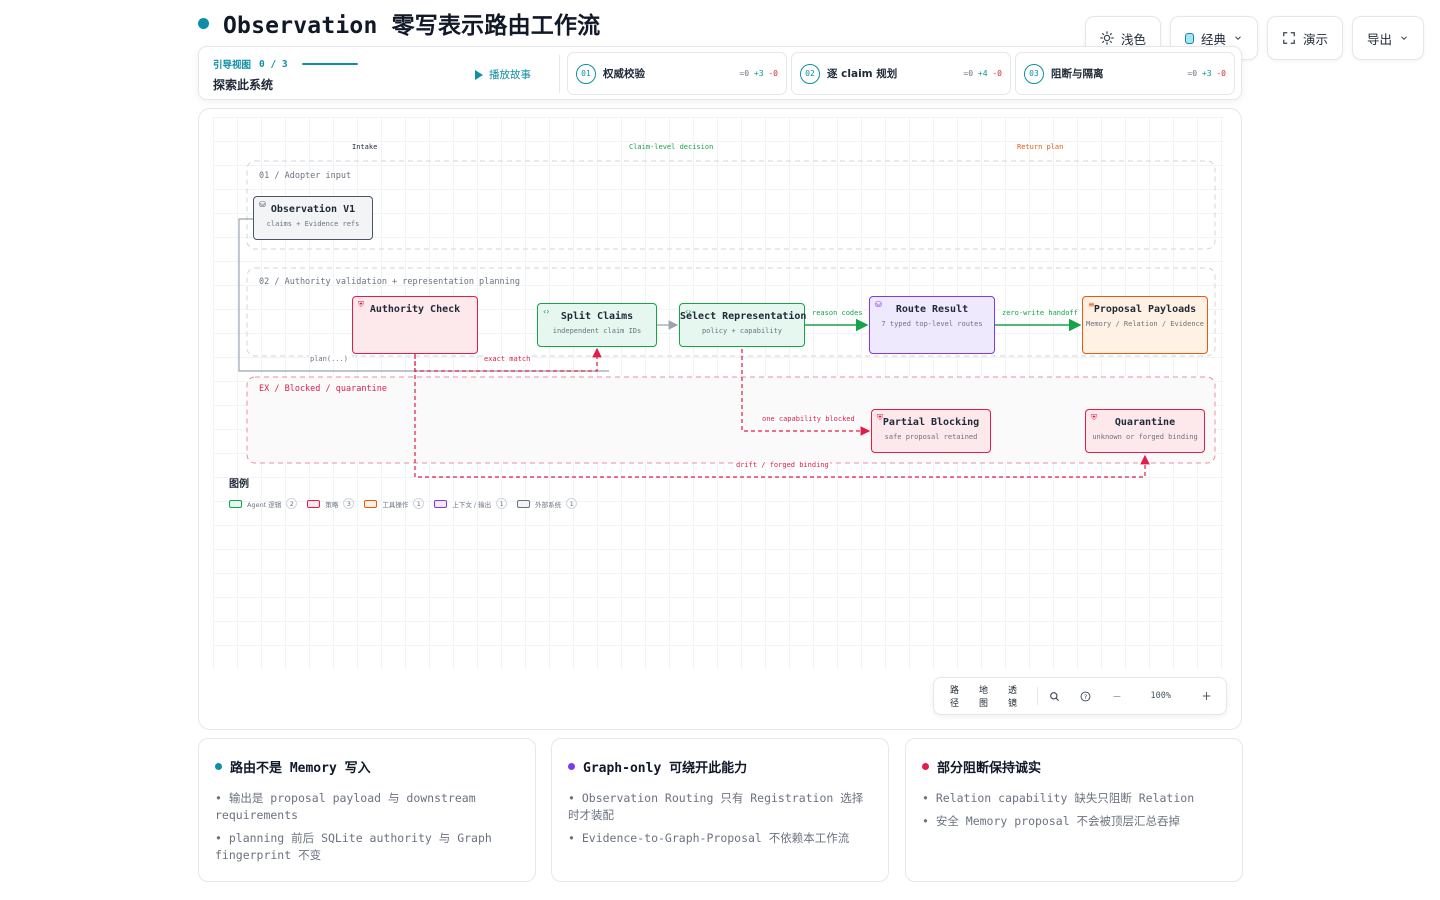 This screenshot has width=1440, height=900. What do you see at coordinates (559, 74) in the screenshot?
I see `guide-divider` at bounding box center [559, 74].